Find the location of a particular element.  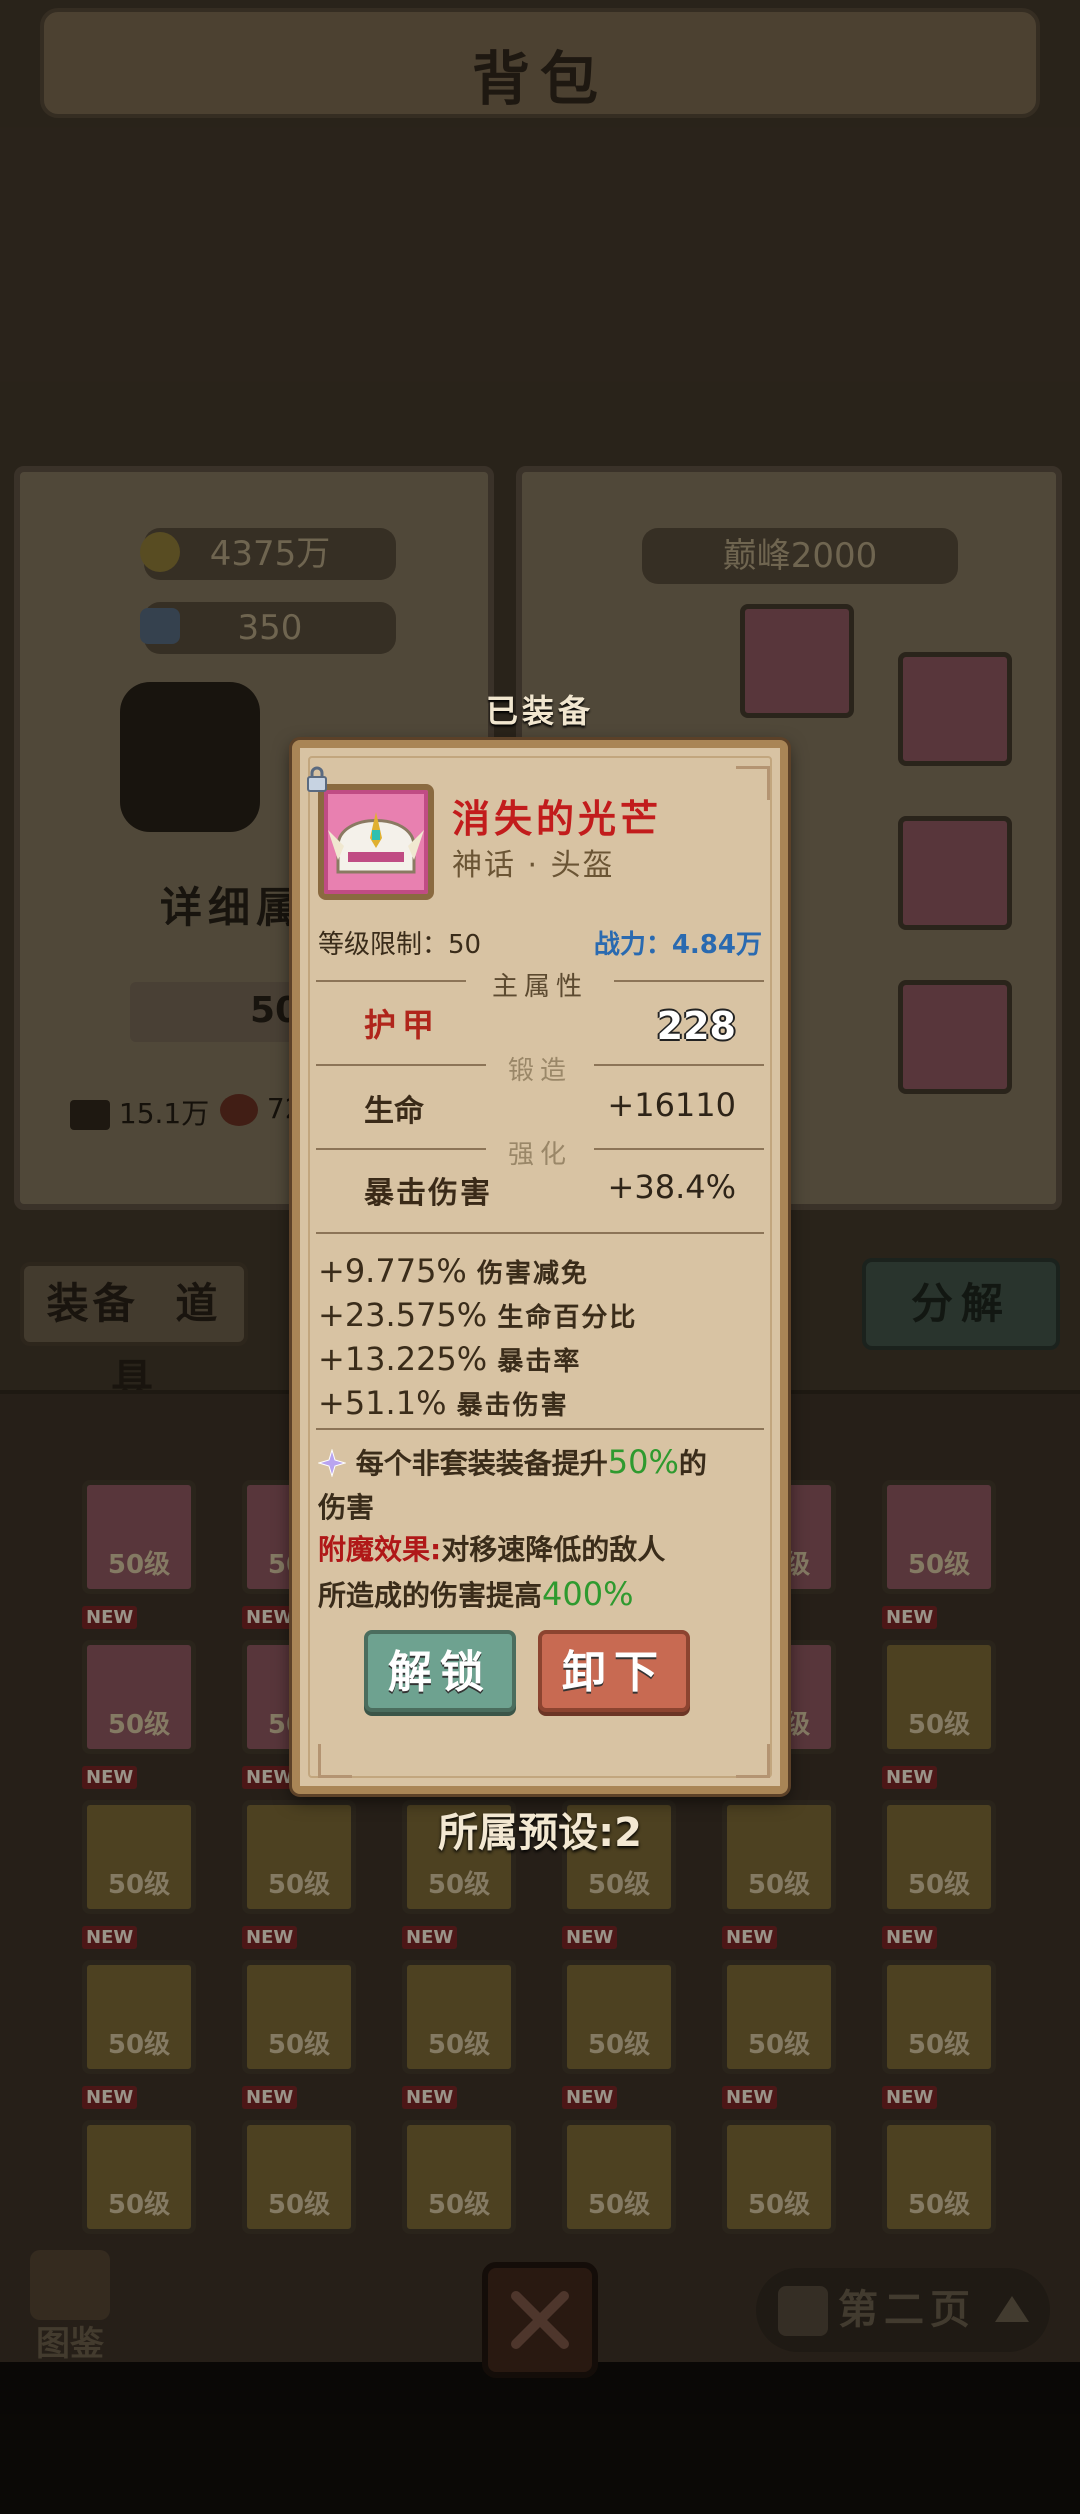

extra-attr-1: +9.775% 伤害减免 is located at coordinates (540, 1271).